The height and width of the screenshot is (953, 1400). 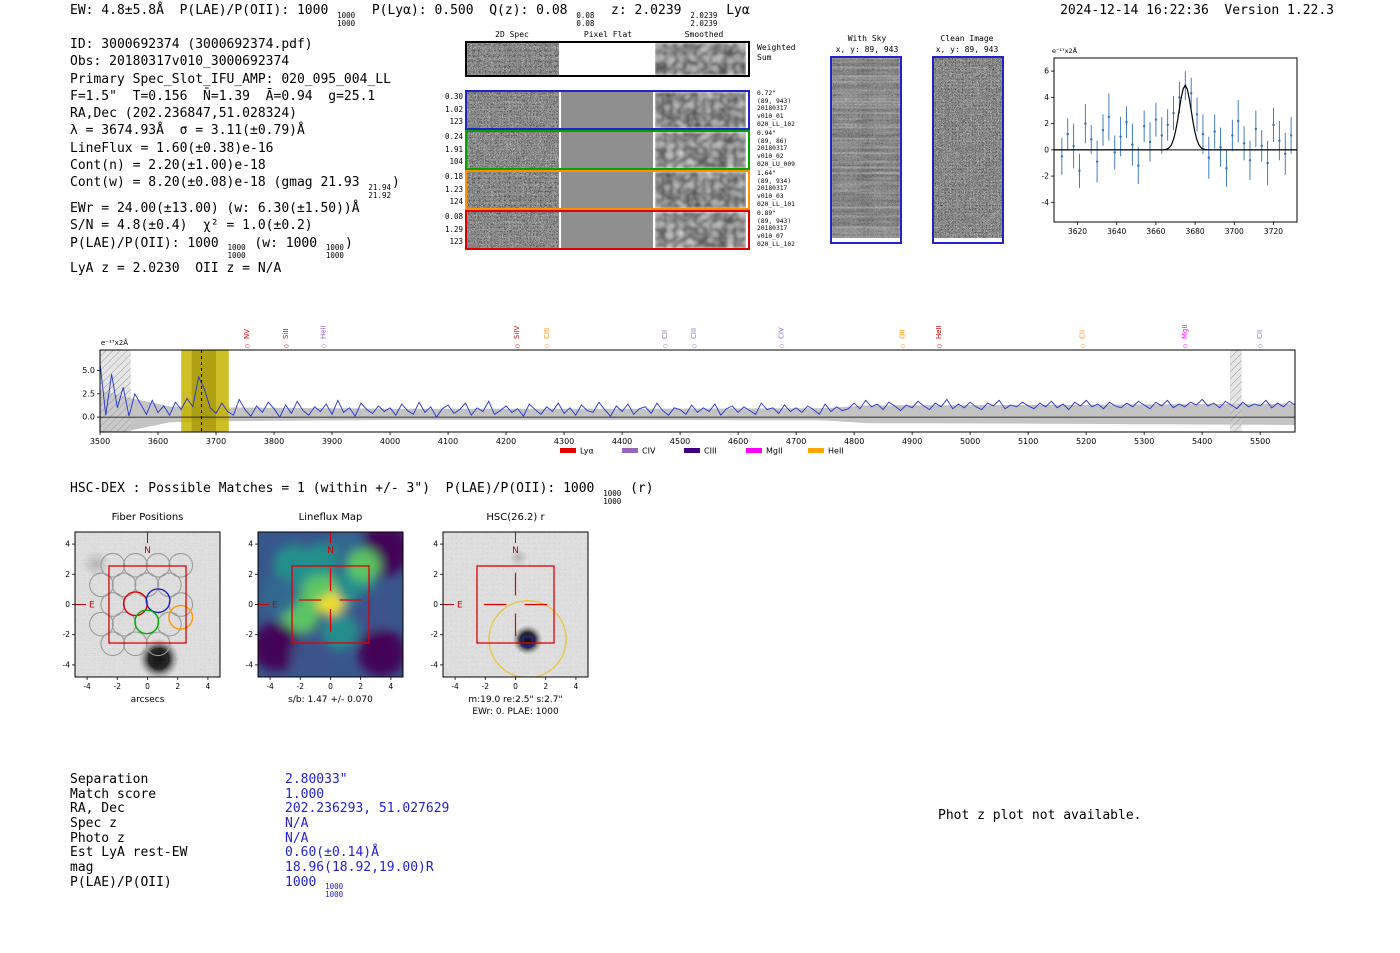 What do you see at coordinates (506, 441) in the screenshot?
I see `svg-text: 4200` at bounding box center [506, 441].